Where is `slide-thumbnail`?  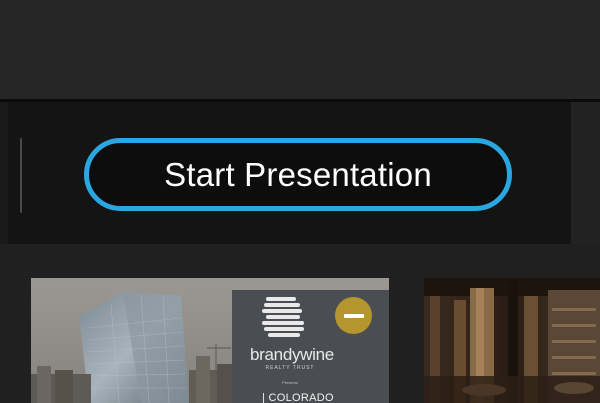
slide-thumbnail is located at coordinates (512, 340).